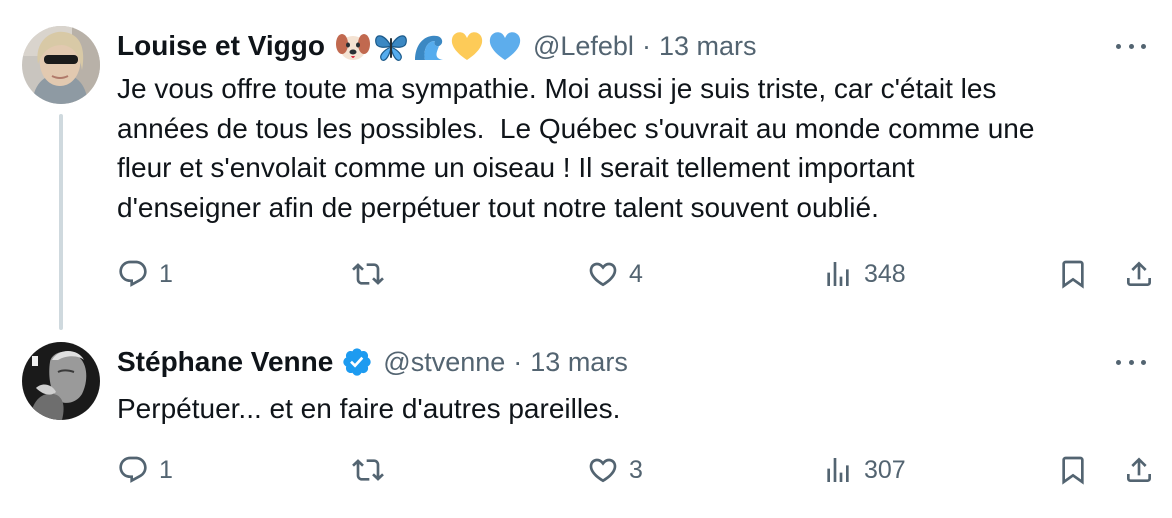 Image resolution: width=1172 pixels, height=518 pixels. I want to click on like-count: 3, so click(636, 469).